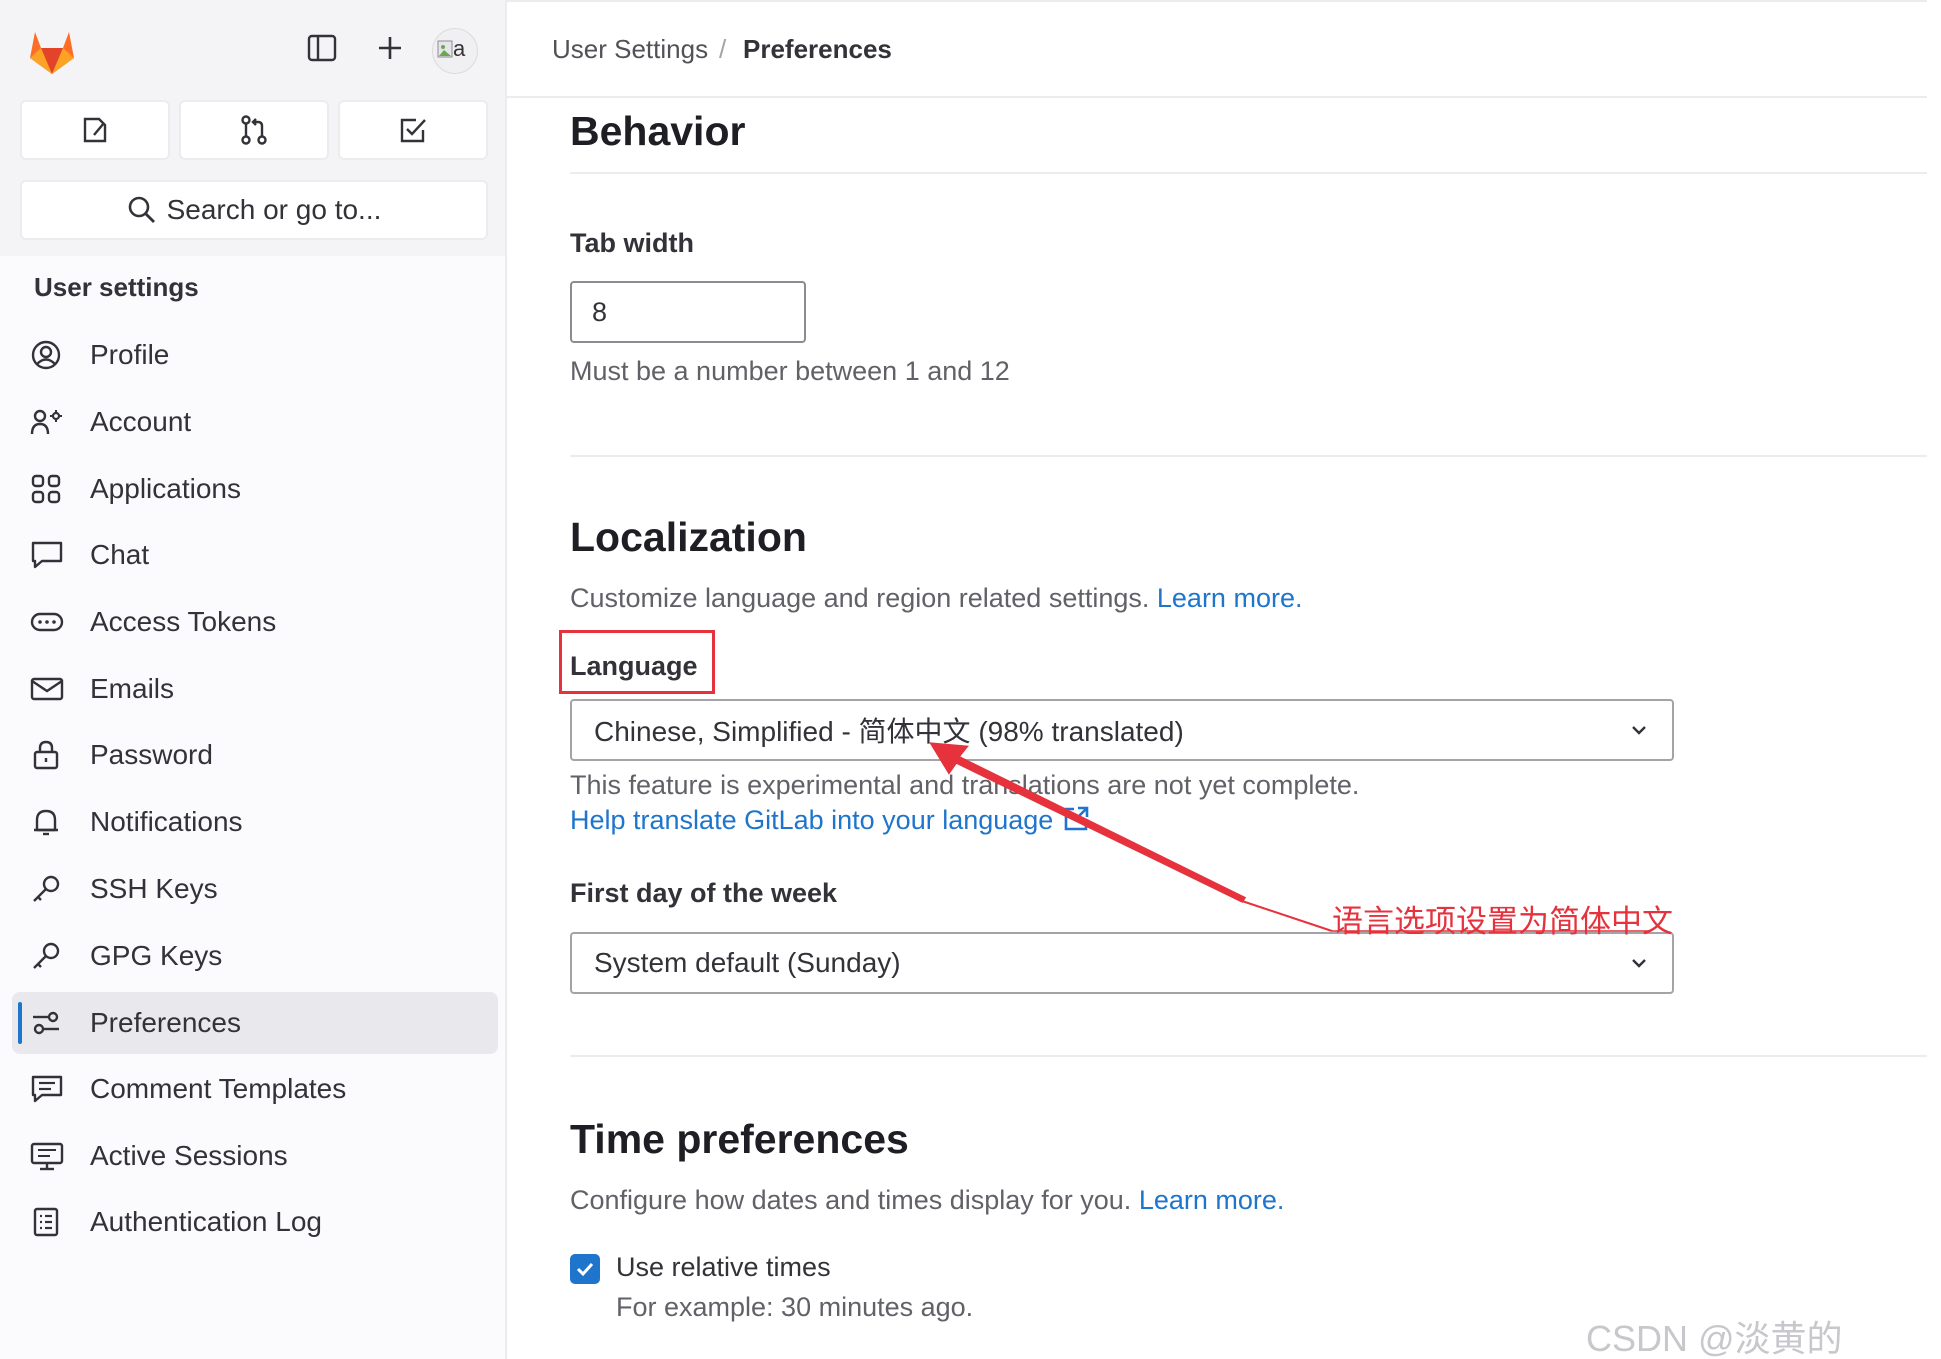  I want to click on watermark: CSDN @淡黄的Cherry, so click(1714, 1338).